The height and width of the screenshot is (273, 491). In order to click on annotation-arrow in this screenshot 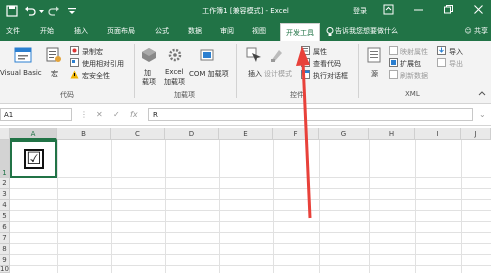, I will do `click(304, 132)`.